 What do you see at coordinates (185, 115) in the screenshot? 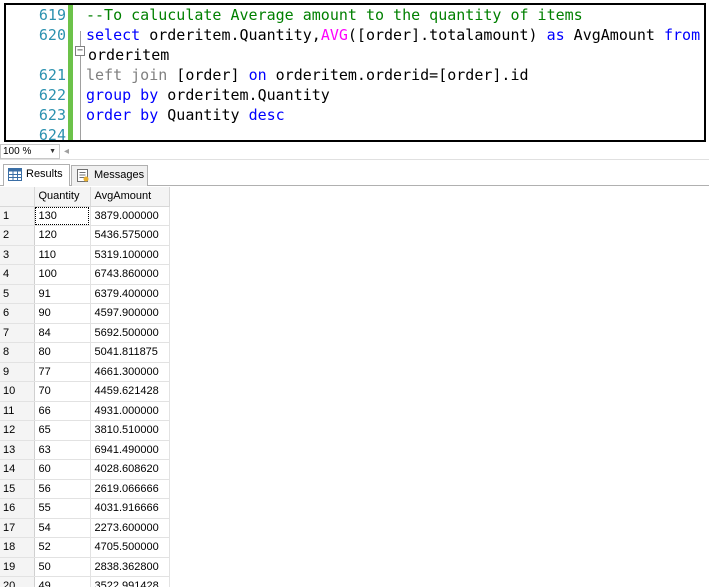
I see `code-line-623: order by Quantity desc` at bounding box center [185, 115].